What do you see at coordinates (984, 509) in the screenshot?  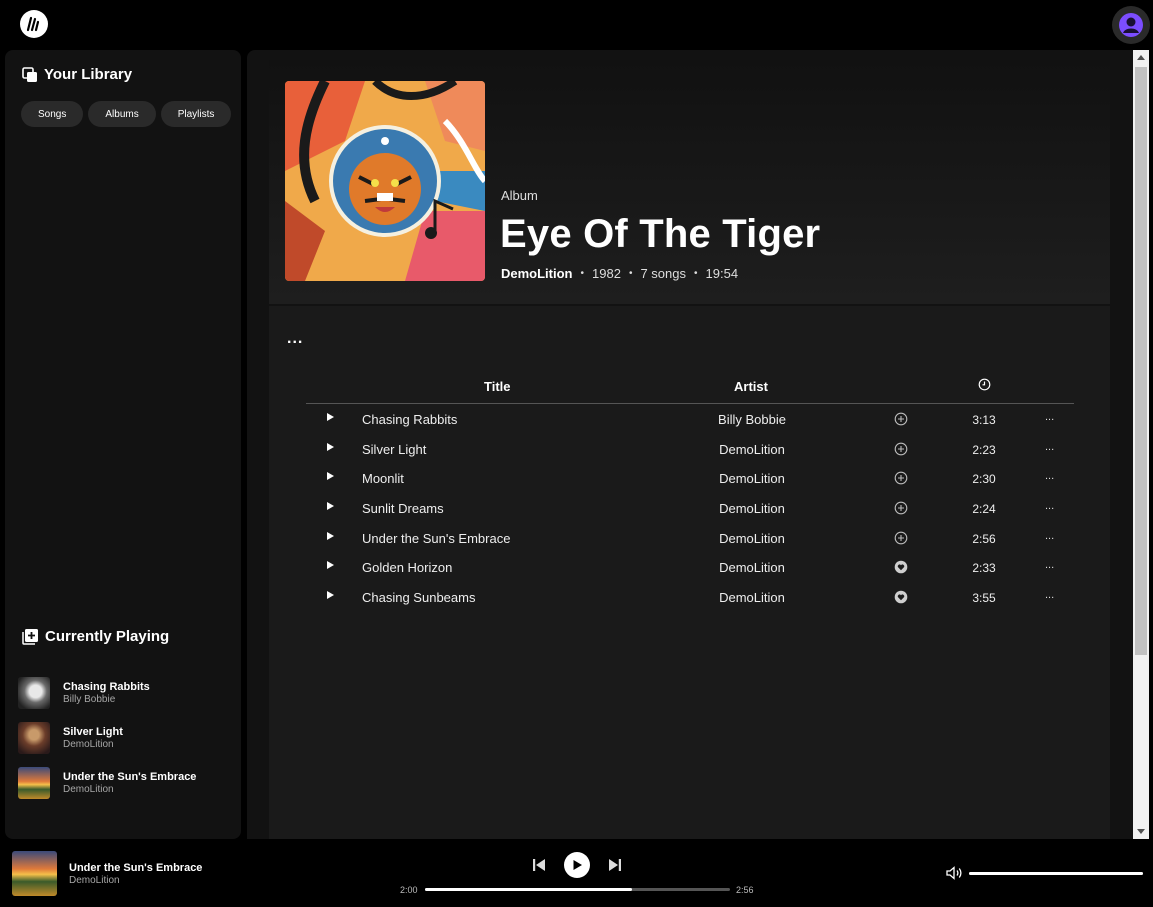 I see `track-duration: 2:24` at bounding box center [984, 509].